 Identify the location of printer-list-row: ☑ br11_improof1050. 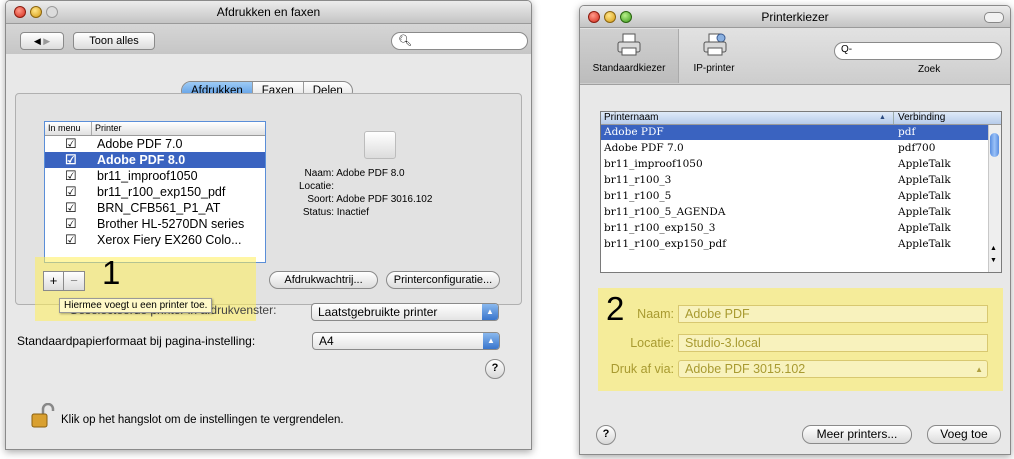
(155, 176).